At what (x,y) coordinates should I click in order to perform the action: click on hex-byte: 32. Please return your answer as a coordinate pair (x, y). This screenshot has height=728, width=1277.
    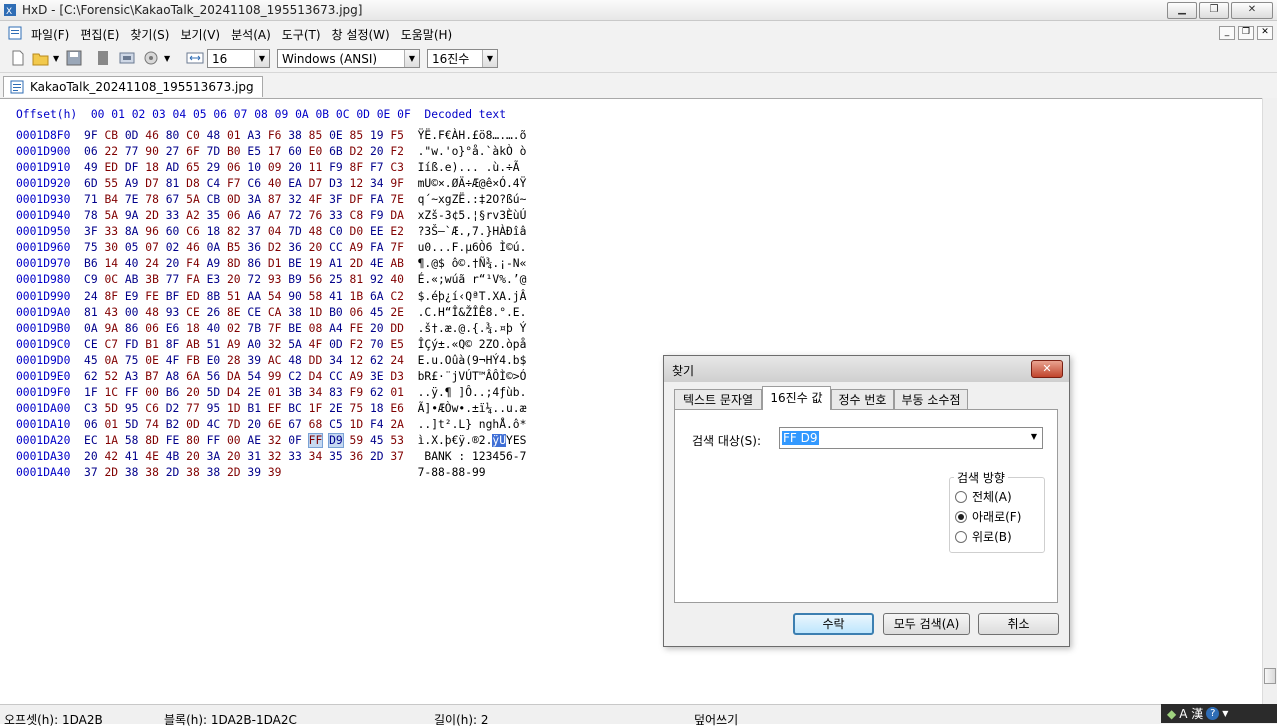
    Looking at the image, I should click on (275, 344).